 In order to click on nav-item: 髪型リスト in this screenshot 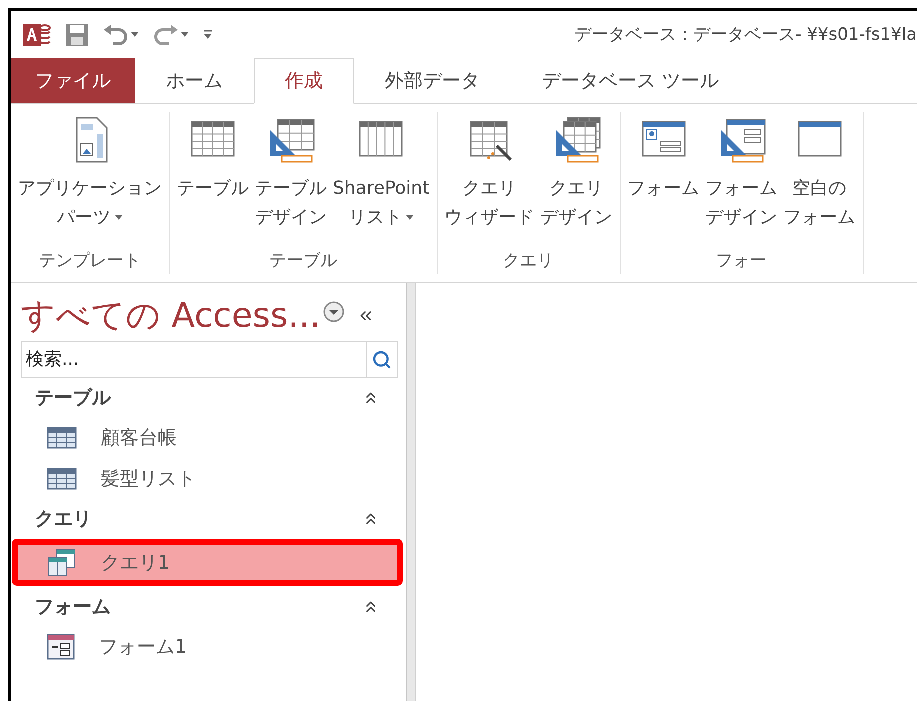, I will do `click(209, 478)`.